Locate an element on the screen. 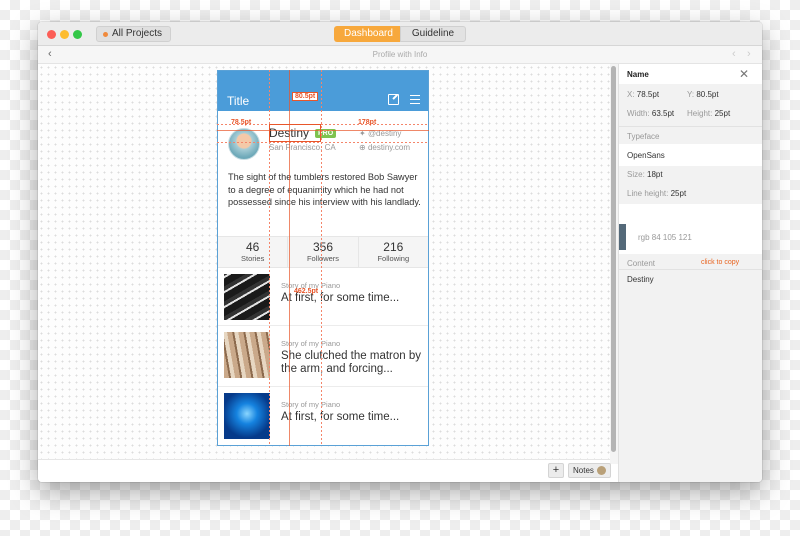 This screenshot has height=536, width=800. stat-value: 46 is located at coordinates (252, 247).